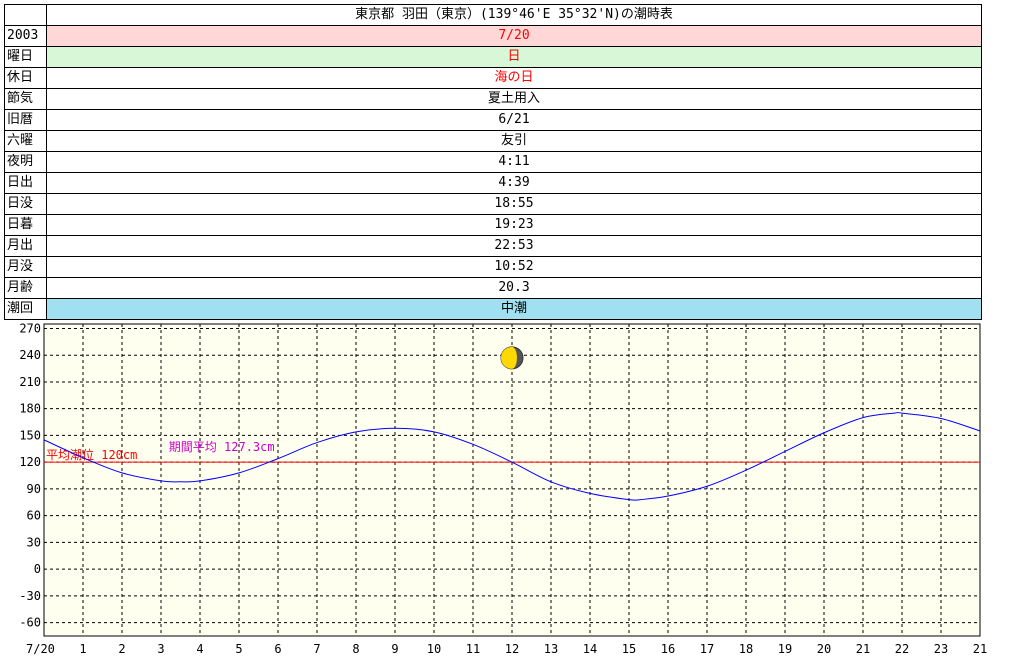 This screenshot has height=664, width=1024. I want to click on row-value: 22:53, so click(514, 246).